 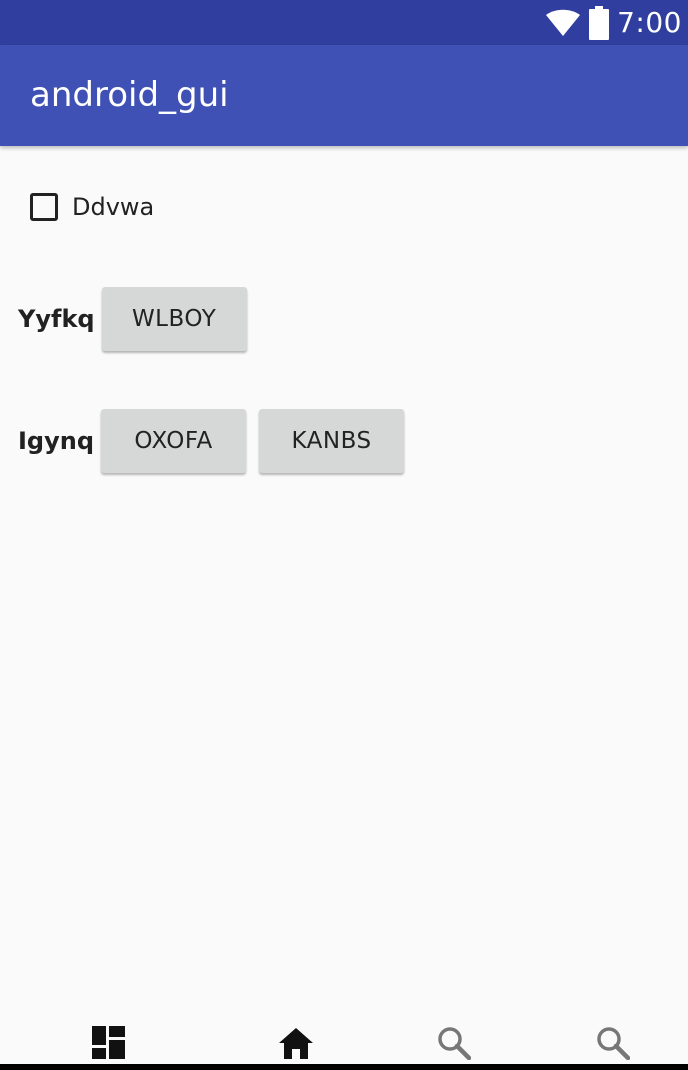 What do you see at coordinates (174, 319) in the screenshot?
I see `wlboy-button: WLBOY` at bounding box center [174, 319].